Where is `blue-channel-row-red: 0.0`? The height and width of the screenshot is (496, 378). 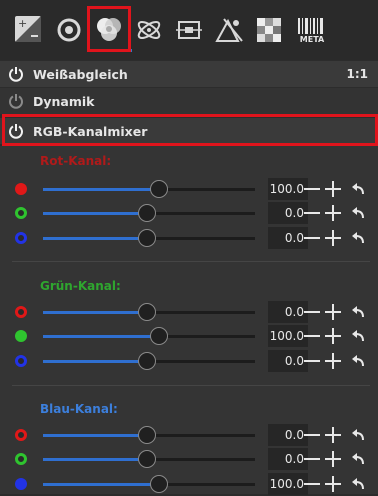
blue-channel-row-red: 0.0 is located at coordinates (189, 435).